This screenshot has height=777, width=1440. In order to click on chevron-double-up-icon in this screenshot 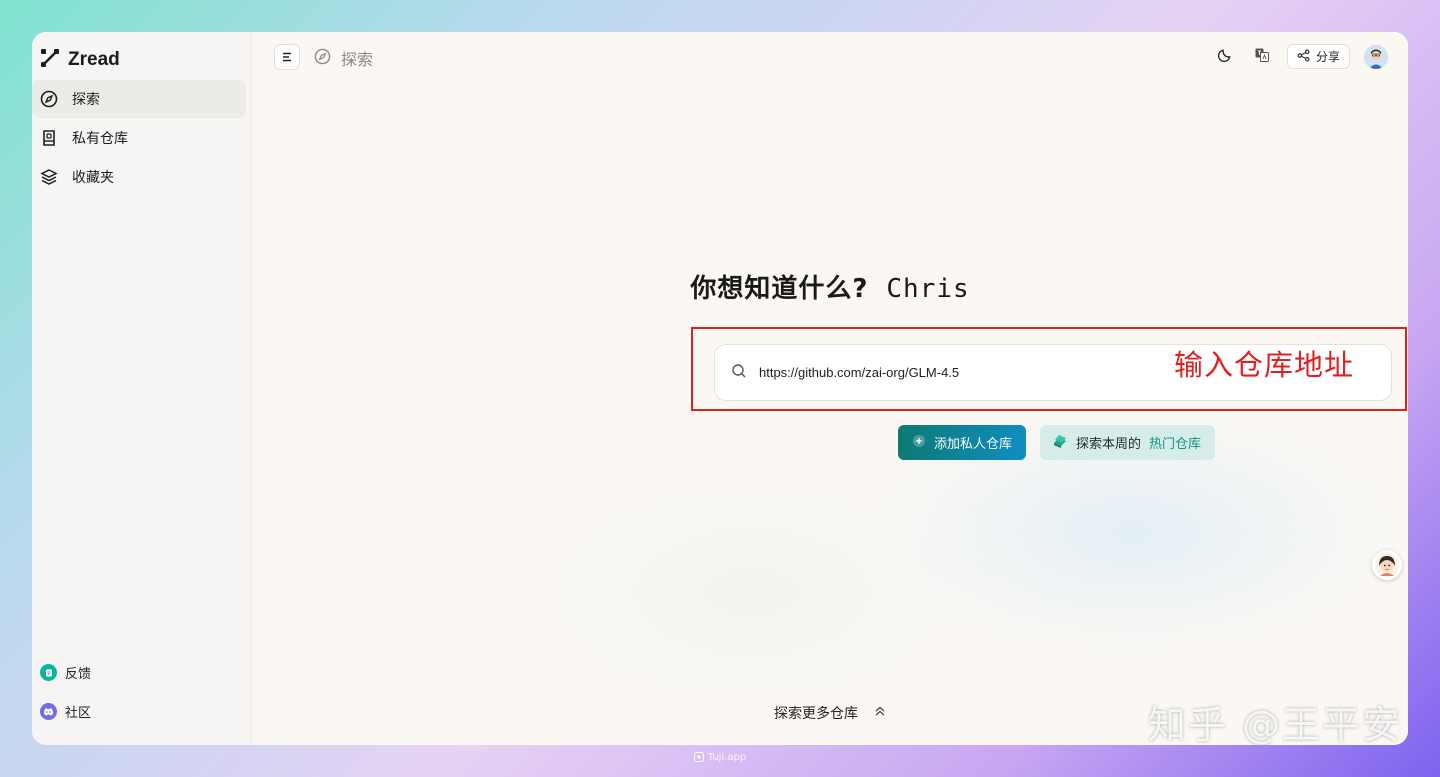, I will do `click(880, 713)`.